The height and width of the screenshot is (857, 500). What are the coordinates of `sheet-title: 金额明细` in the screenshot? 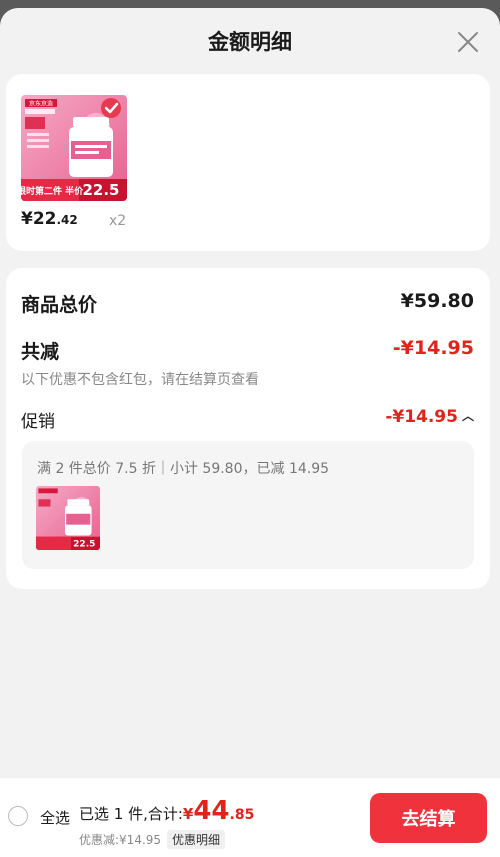 It's located at (250, 42).